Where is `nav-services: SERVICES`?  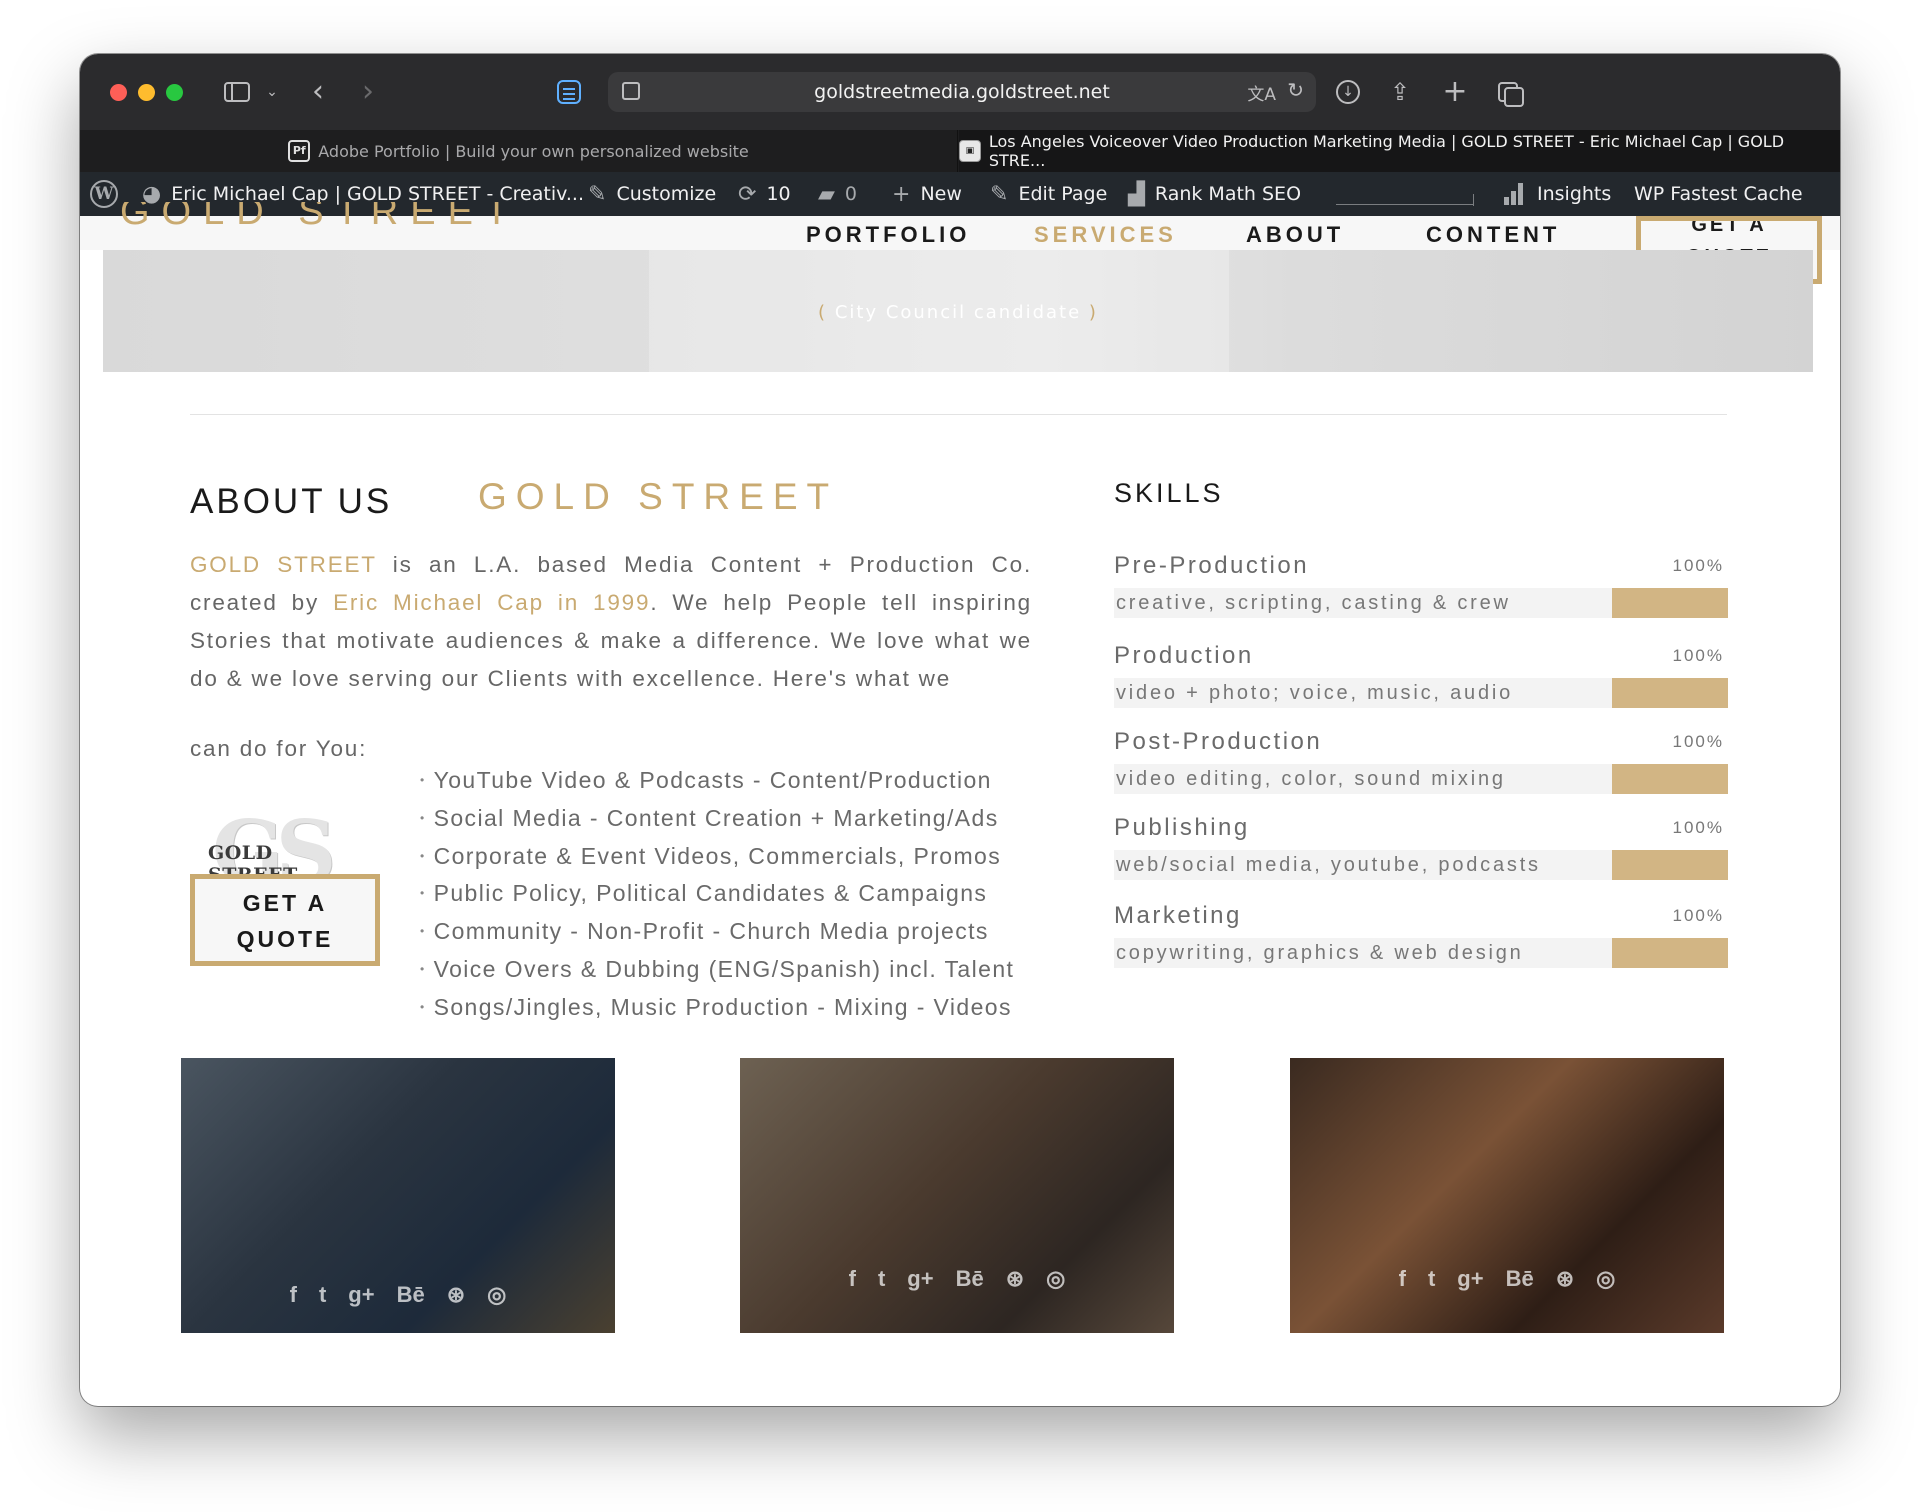 nav-services: SERVICES is located at coordinates (1105, 235).